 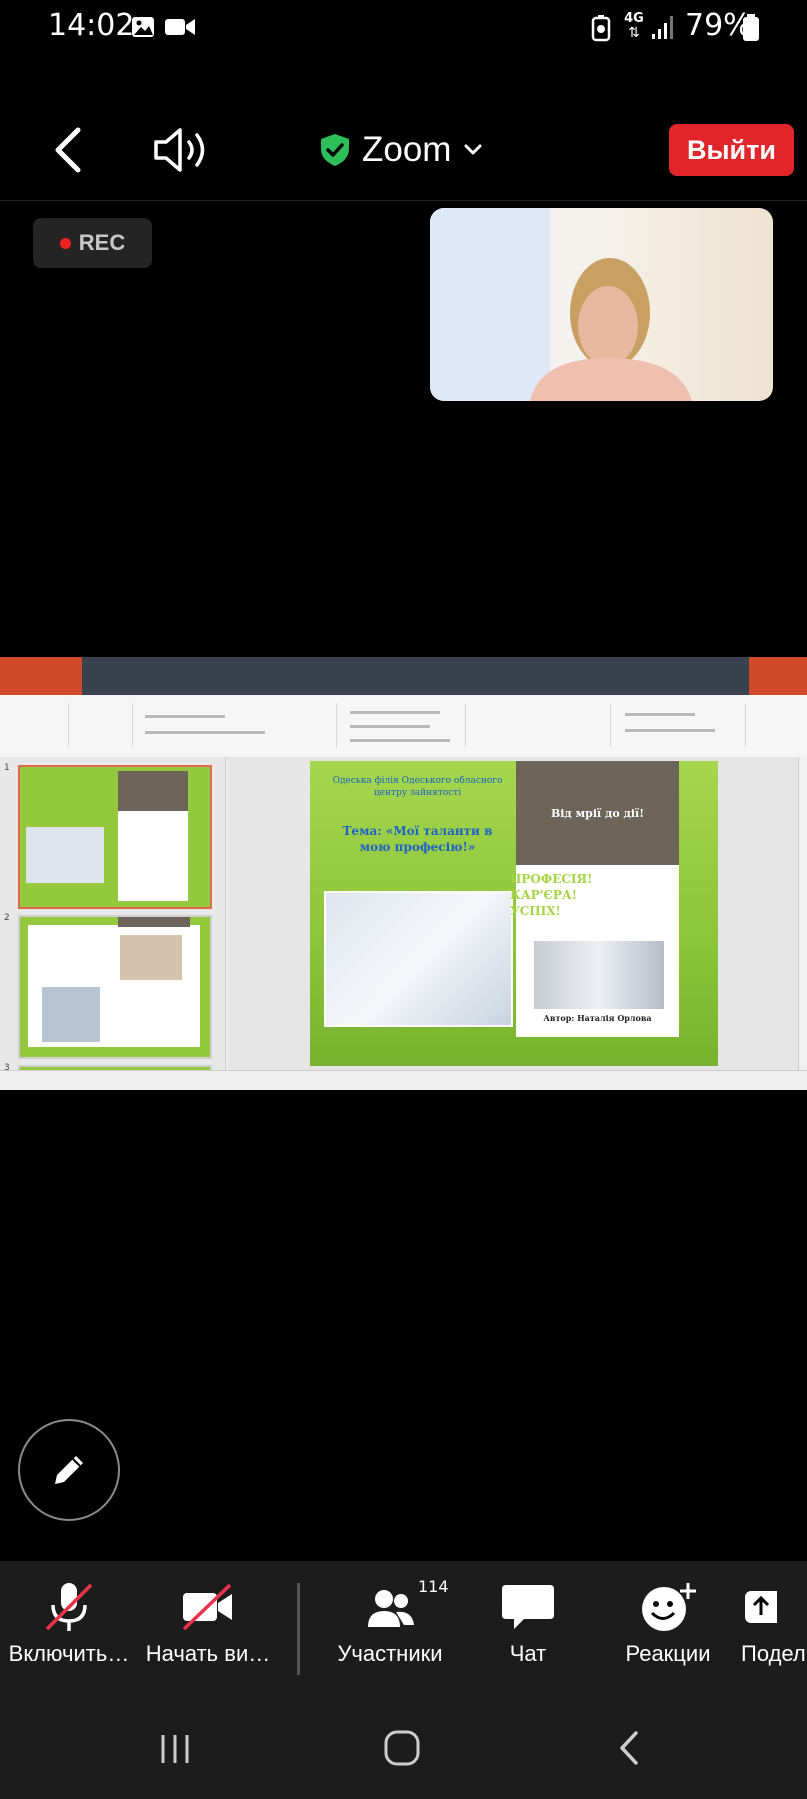 I want to click on system-nav-bar, so click(x=403, y=1748).